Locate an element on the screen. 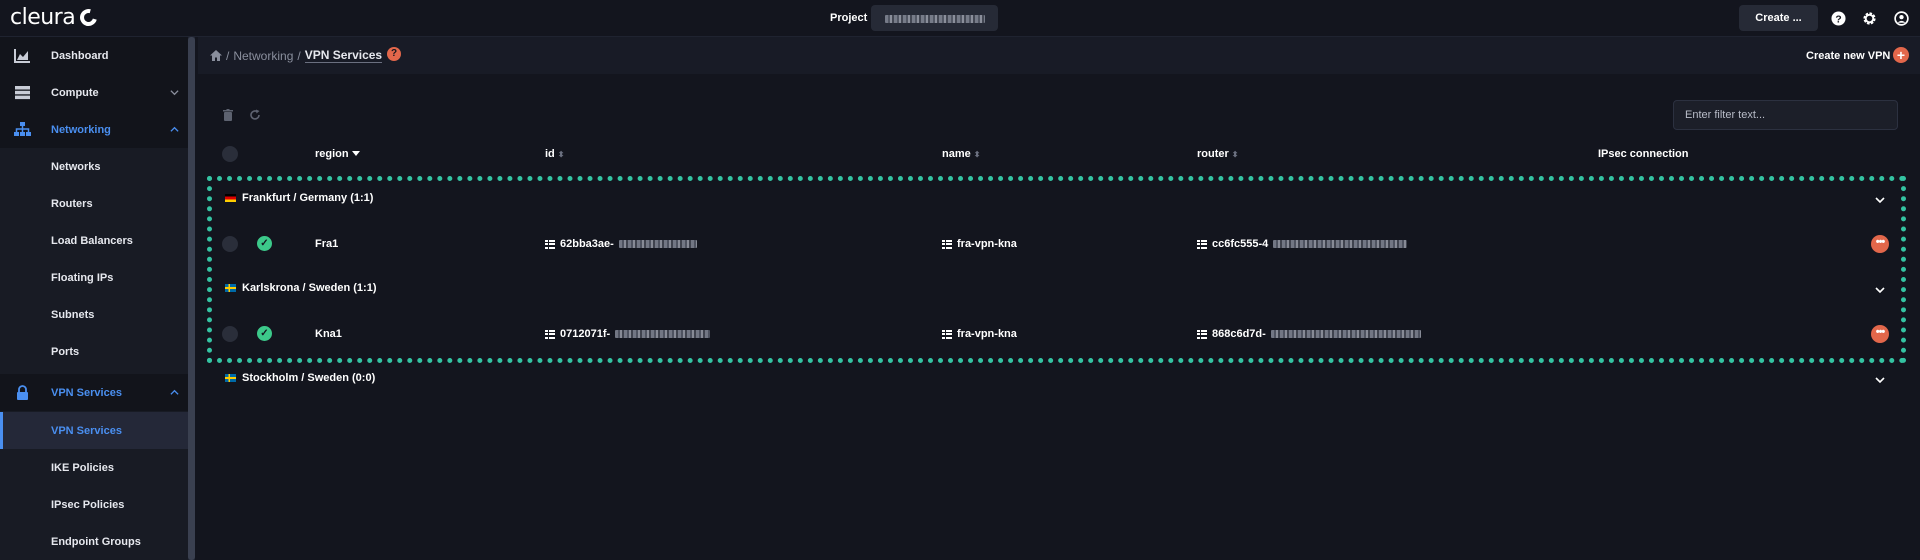  sidebar-item-endpoint-groups: Endpoint Groups is located at coordinates (94, 541).